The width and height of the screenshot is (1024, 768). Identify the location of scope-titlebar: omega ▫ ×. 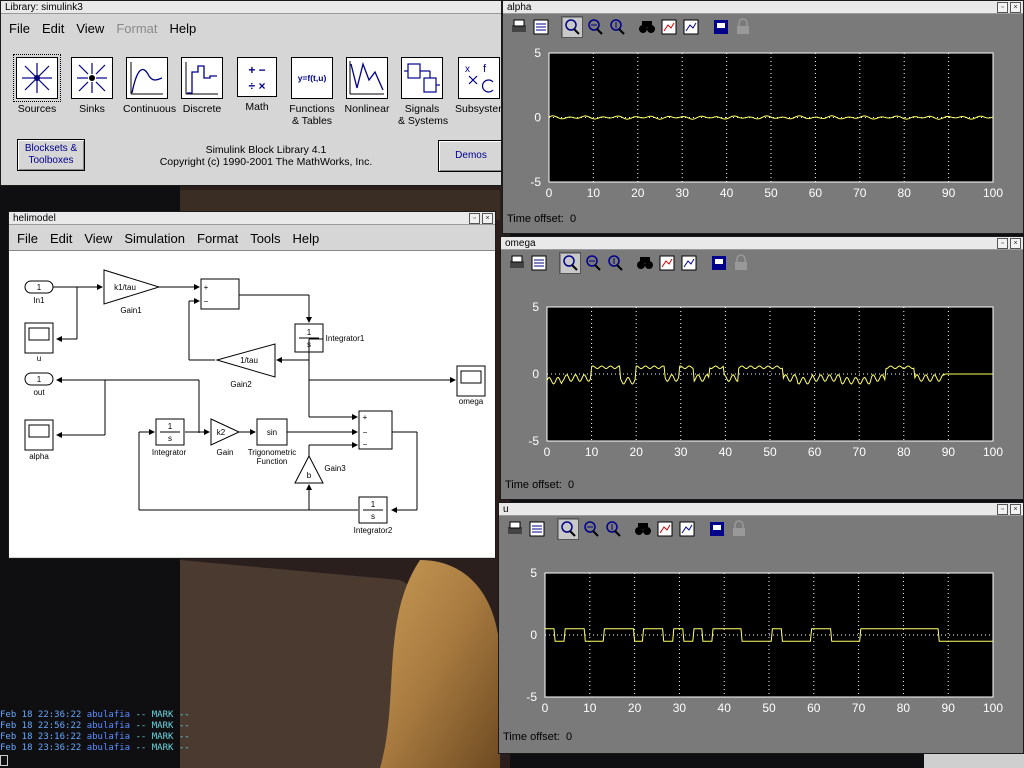
(762, 243).